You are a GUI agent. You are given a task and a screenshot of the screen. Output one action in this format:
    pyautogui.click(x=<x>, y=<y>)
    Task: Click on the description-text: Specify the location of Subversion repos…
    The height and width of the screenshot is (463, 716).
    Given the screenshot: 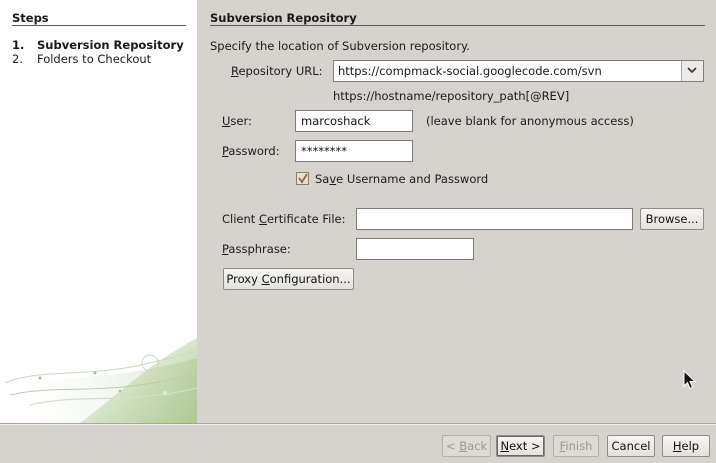 What is the action you would take?
    pyautogui.click(x=340, y=46)
    